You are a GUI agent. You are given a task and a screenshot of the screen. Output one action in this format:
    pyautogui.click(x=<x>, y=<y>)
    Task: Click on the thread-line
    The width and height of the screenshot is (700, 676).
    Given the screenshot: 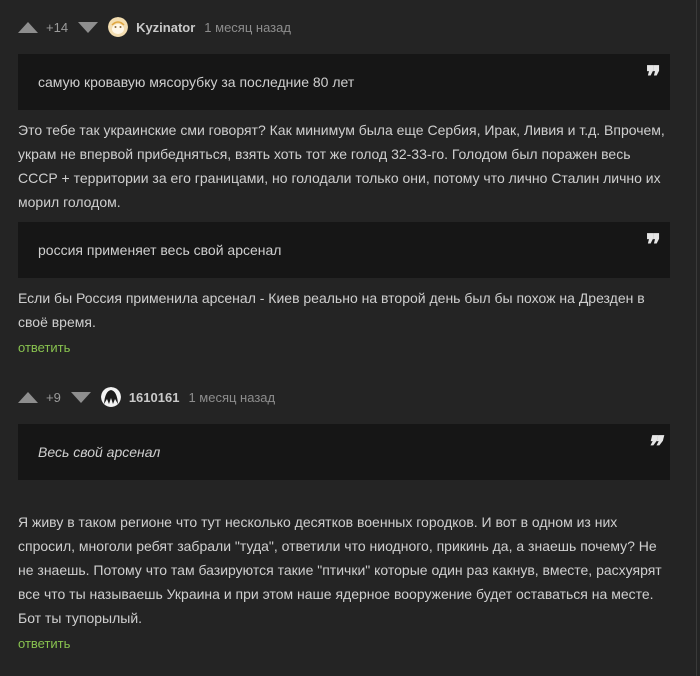 What is the action you would take?
    pyautogui.click(x=696, y=338)
    